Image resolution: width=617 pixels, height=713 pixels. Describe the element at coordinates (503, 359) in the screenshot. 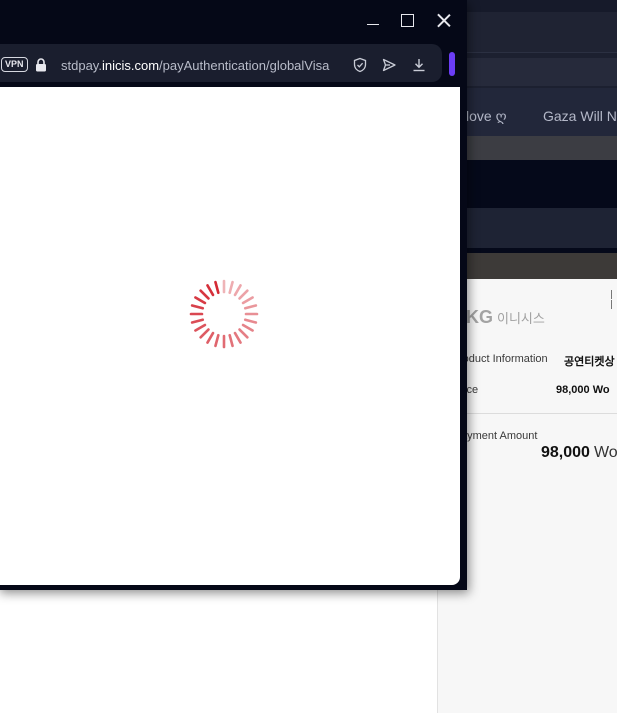

I see `product-information-label: roduct Information` at that location.